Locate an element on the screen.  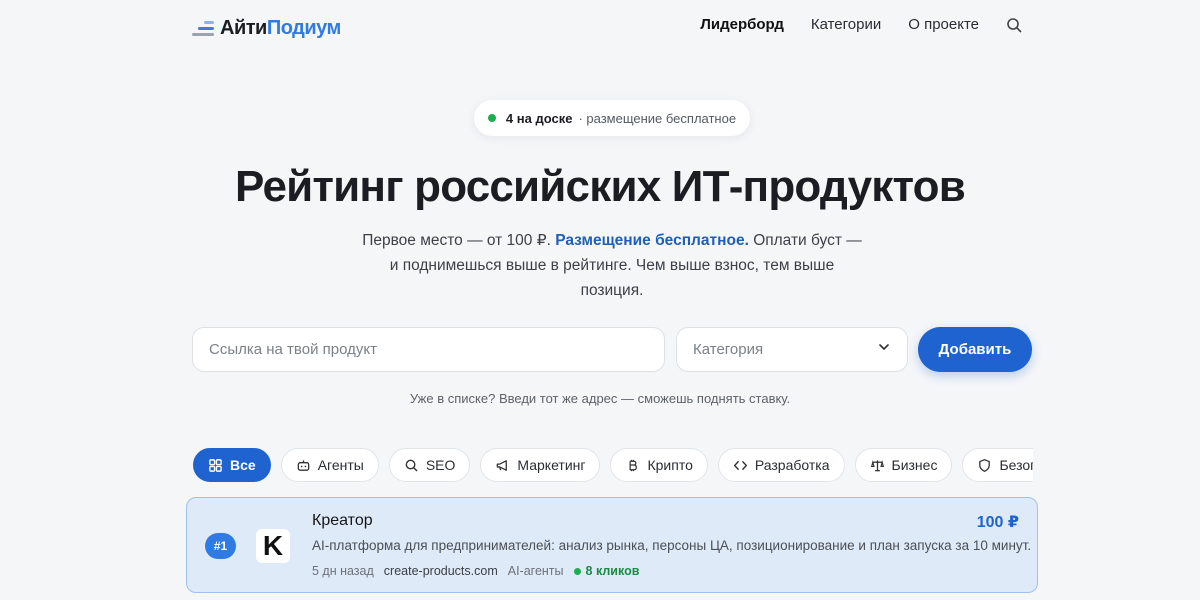
subtitle-price: Первое место — от 100 ₽. is located at coordinates (456, 240).